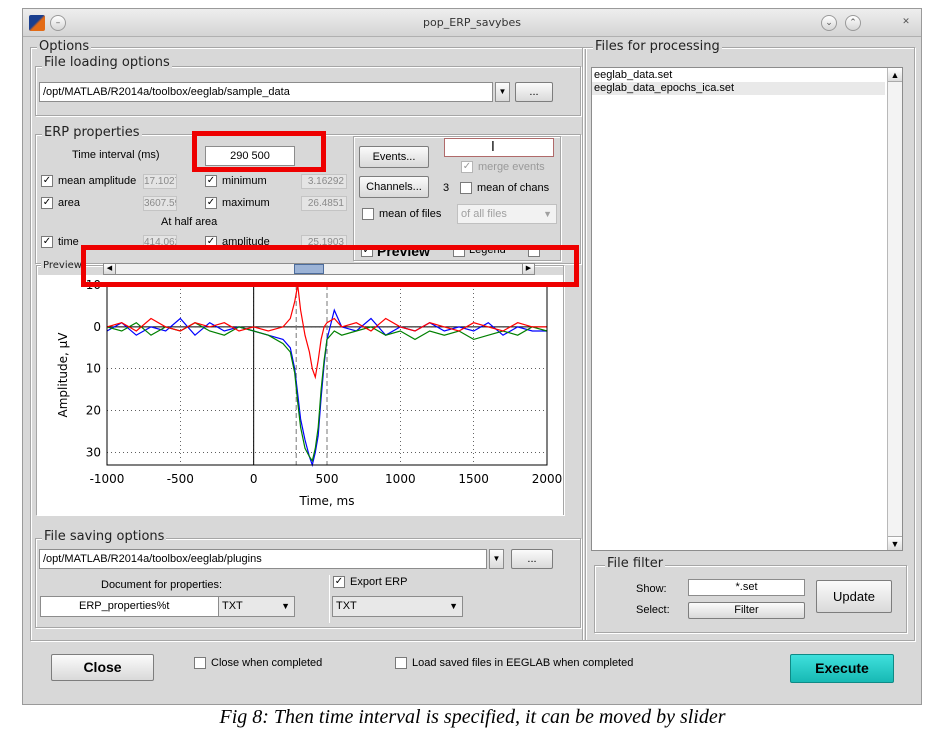 The height and width of the screenshot is (734, 945). What do you see at coordinates (329, 599) in the screenshot?
I see `saving-divider` at bounding box center [329, 599].